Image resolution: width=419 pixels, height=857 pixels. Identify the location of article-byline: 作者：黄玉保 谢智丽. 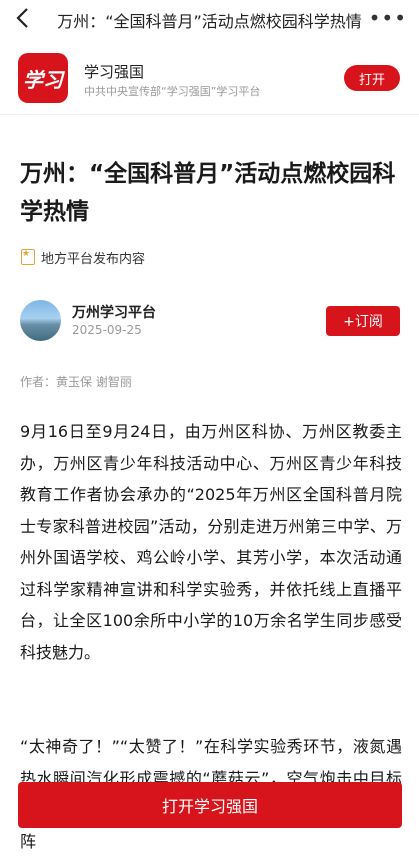
(76, 382).